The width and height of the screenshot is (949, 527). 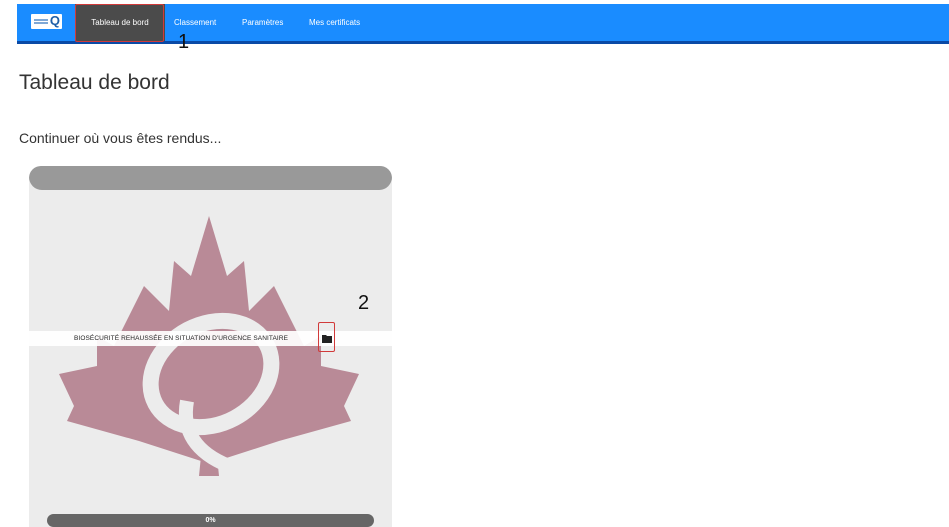 I want to click on logo-mark, so click(x=41, y=20).